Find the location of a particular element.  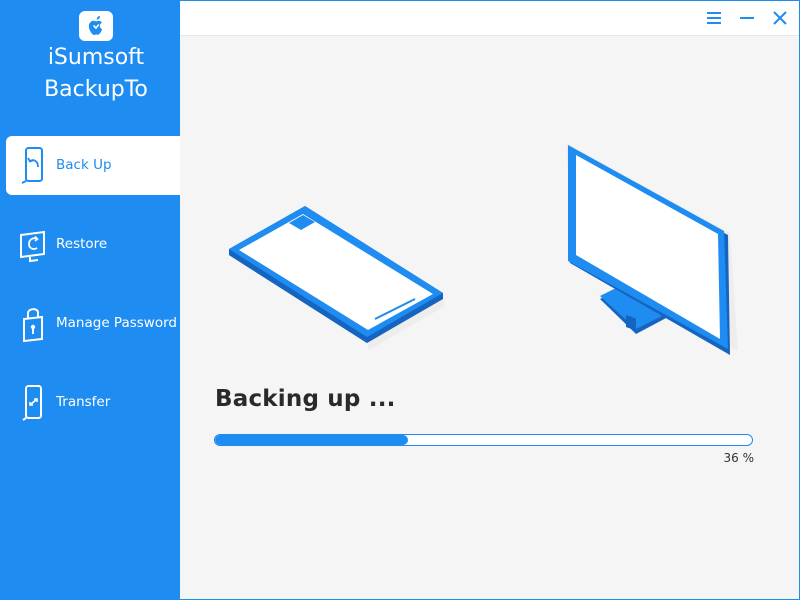

menu-icon is located at coordinates (714, 18).